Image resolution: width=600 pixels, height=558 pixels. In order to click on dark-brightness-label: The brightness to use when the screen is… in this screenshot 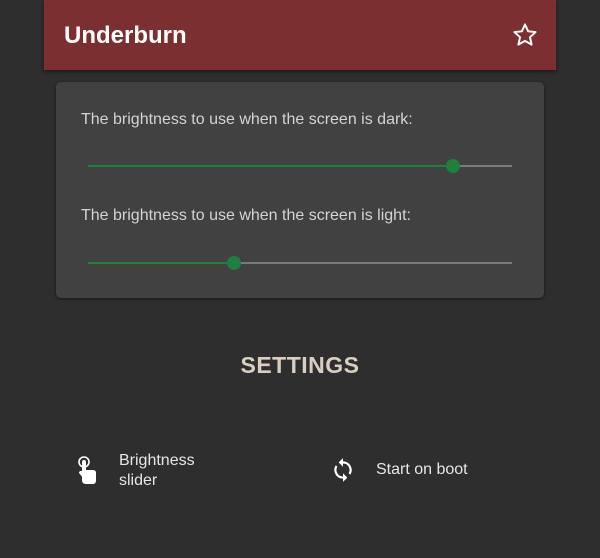, I will do `click(247, 119)`.